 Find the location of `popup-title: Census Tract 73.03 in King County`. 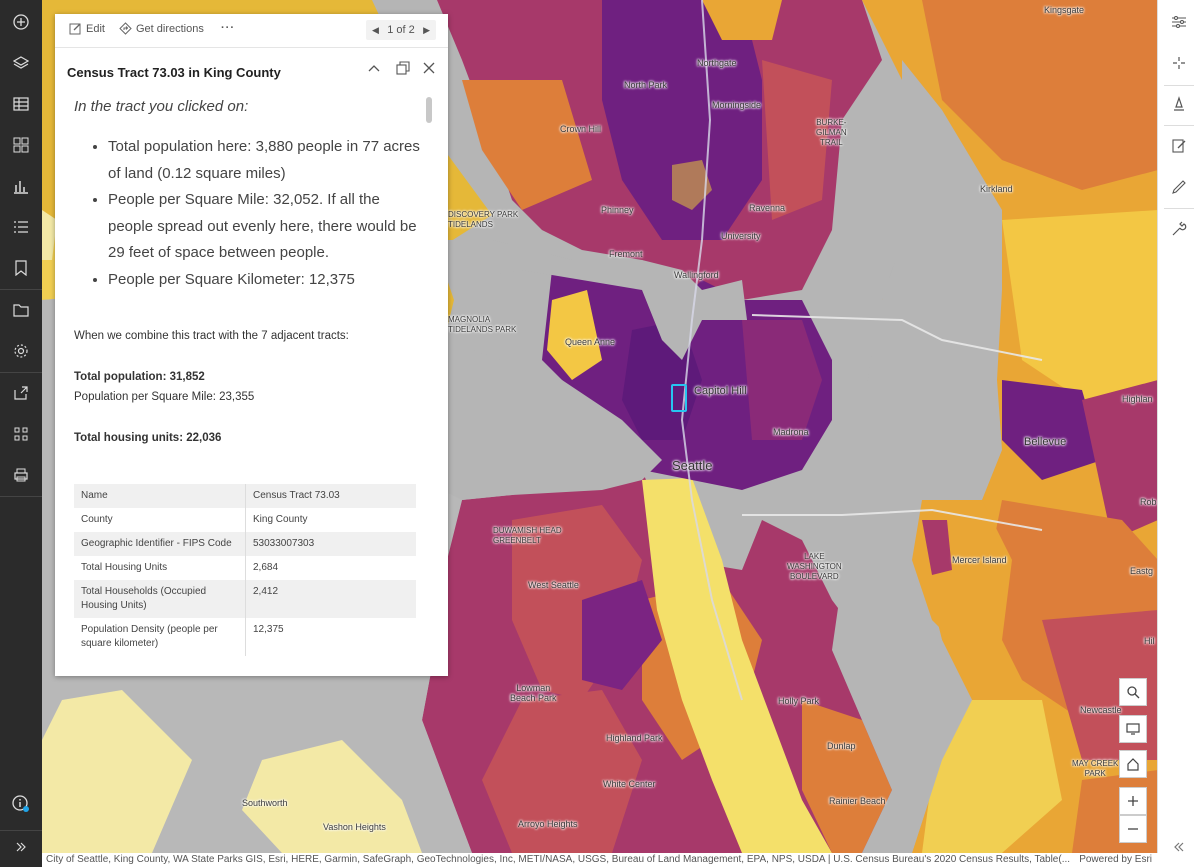

popup-title: Census Tract 73.03 in King County is located at coordinates (174, 72).